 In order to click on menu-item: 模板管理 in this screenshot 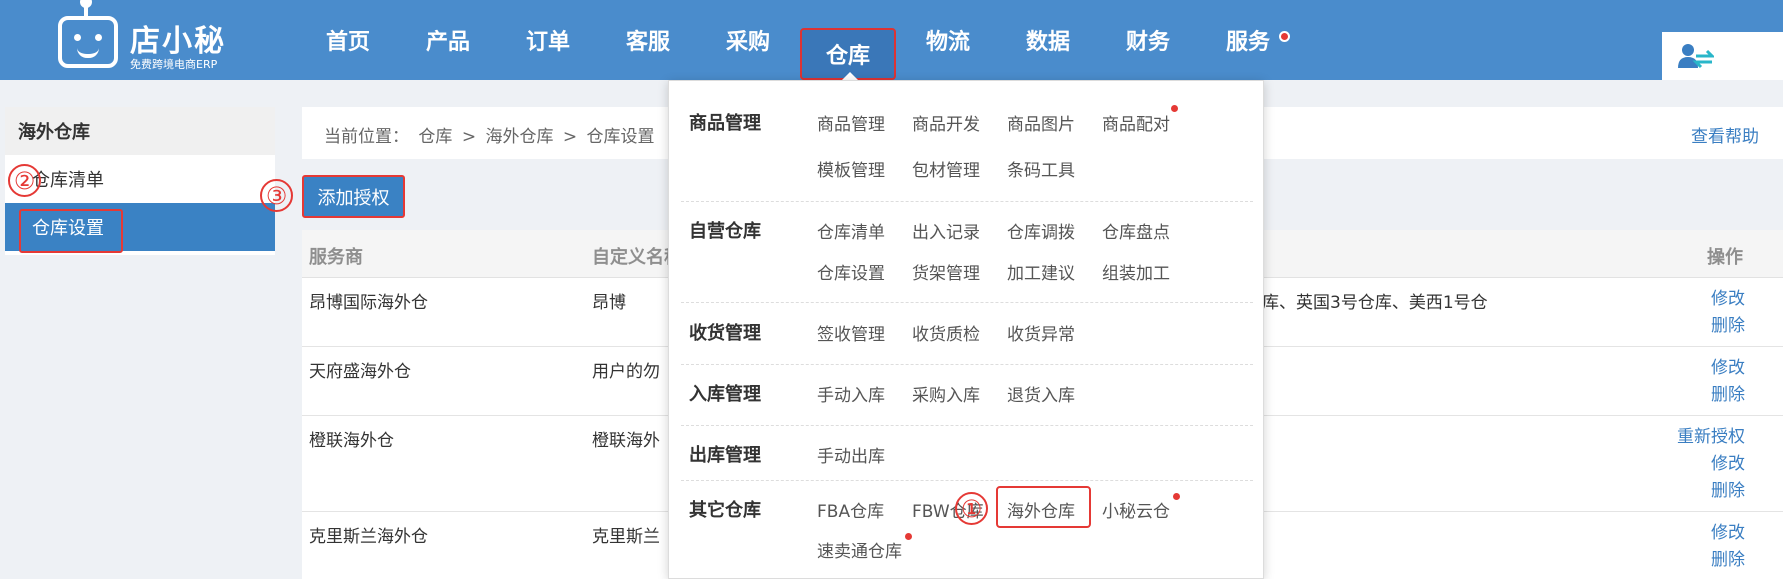, I will do `click(851, 168)`.